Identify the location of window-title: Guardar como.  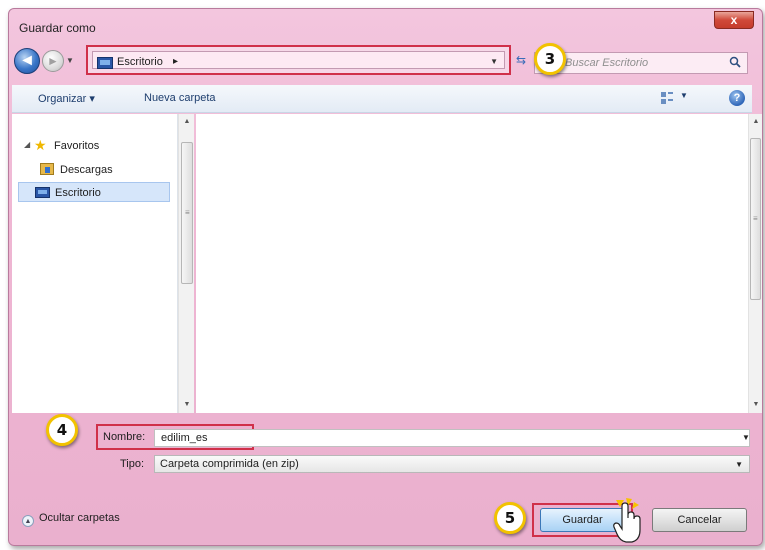
(57, 28).